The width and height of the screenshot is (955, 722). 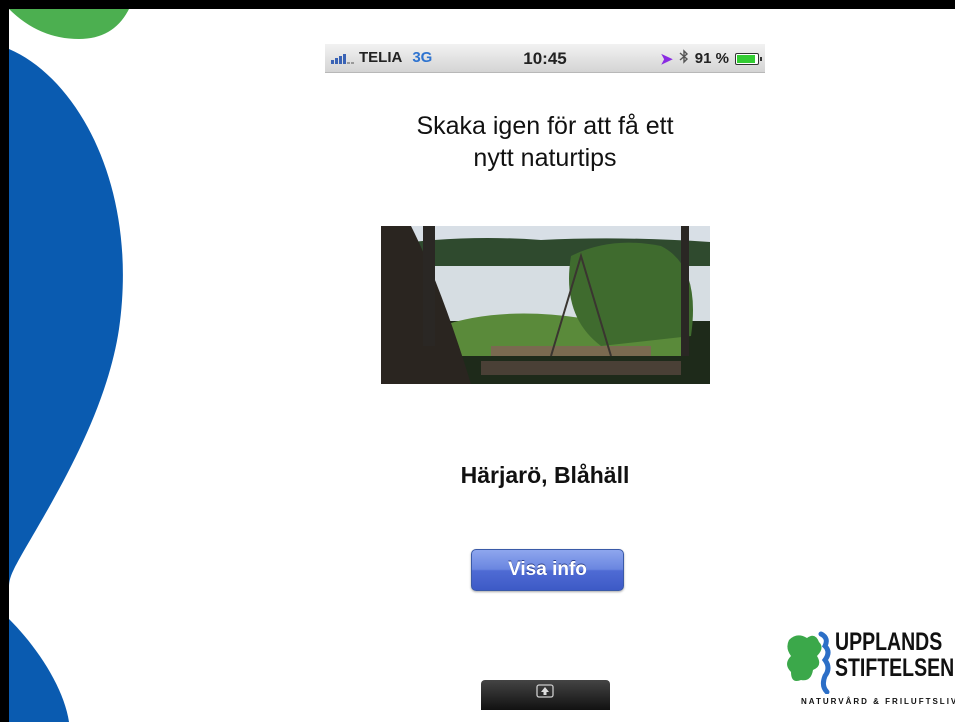 I want to click on battery-percent: 91 %, so click(x=711, y=58).